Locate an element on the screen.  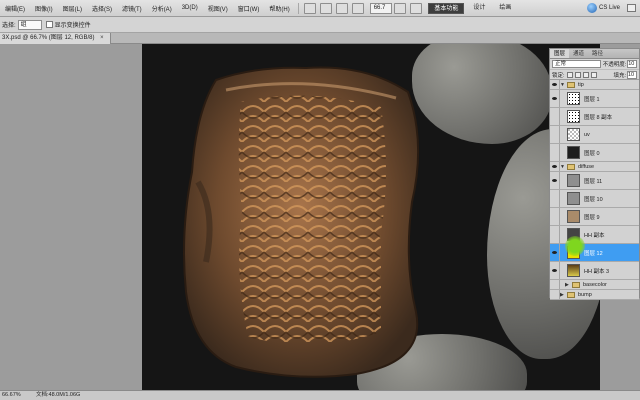
lock-position-icon is located at coordinates (585, 74).